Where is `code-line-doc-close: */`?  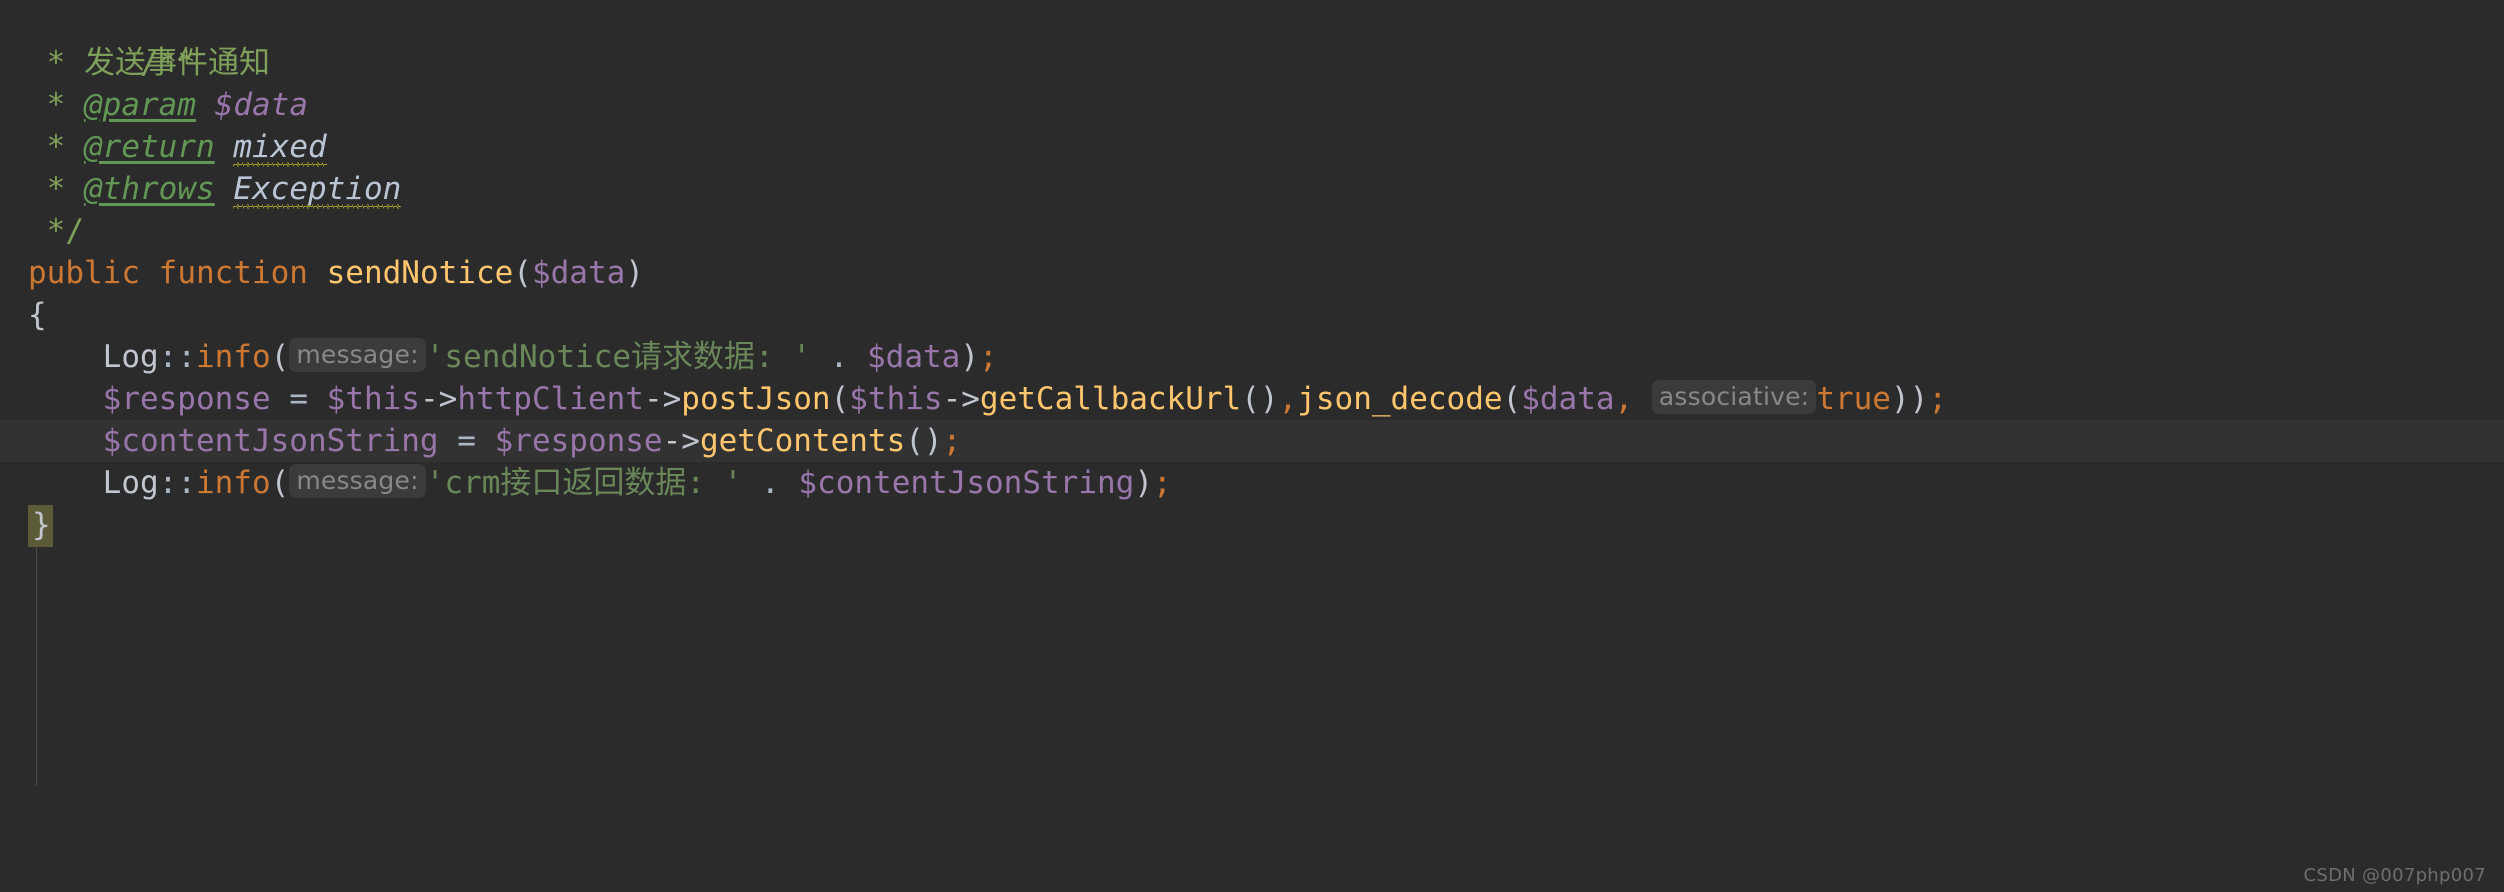 code-line-doc-close: */ is located at coordinates (1252, 231).